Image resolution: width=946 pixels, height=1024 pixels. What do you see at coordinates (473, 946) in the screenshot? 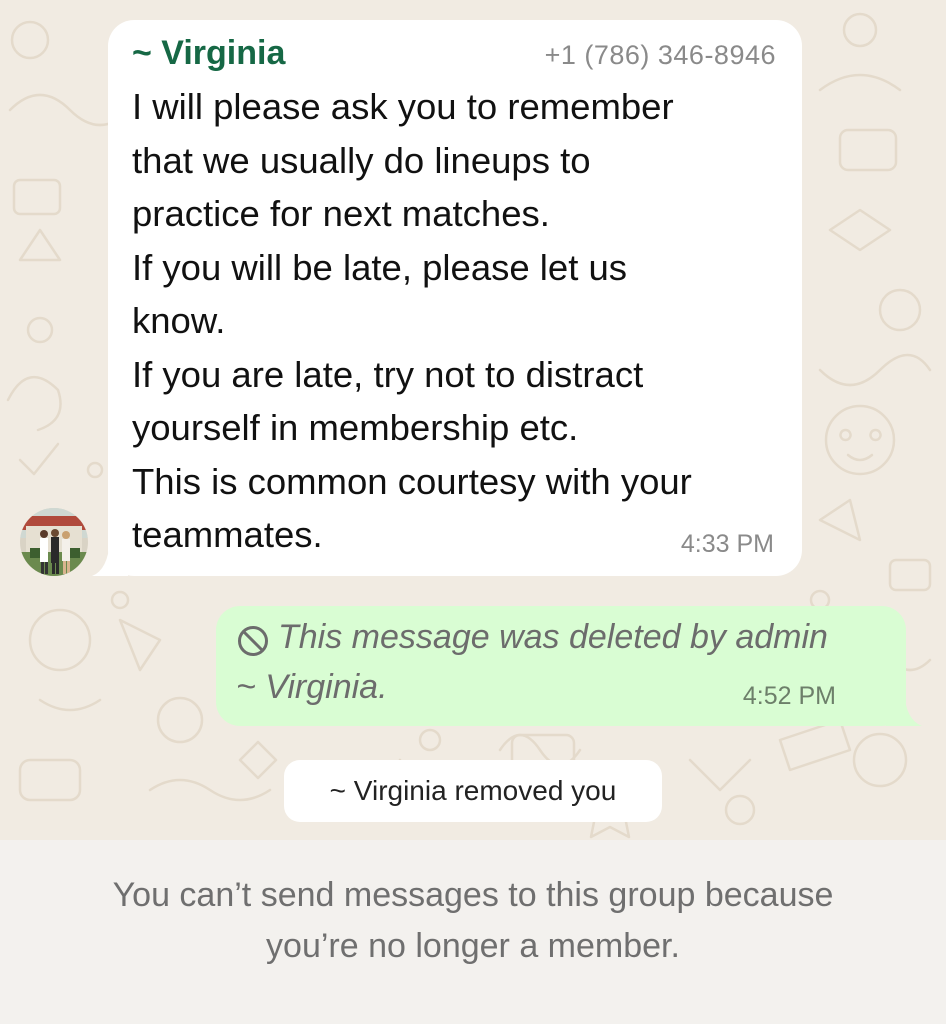
I see `notice-line: you’re no longer a member.` at bounding box center [473, 946].